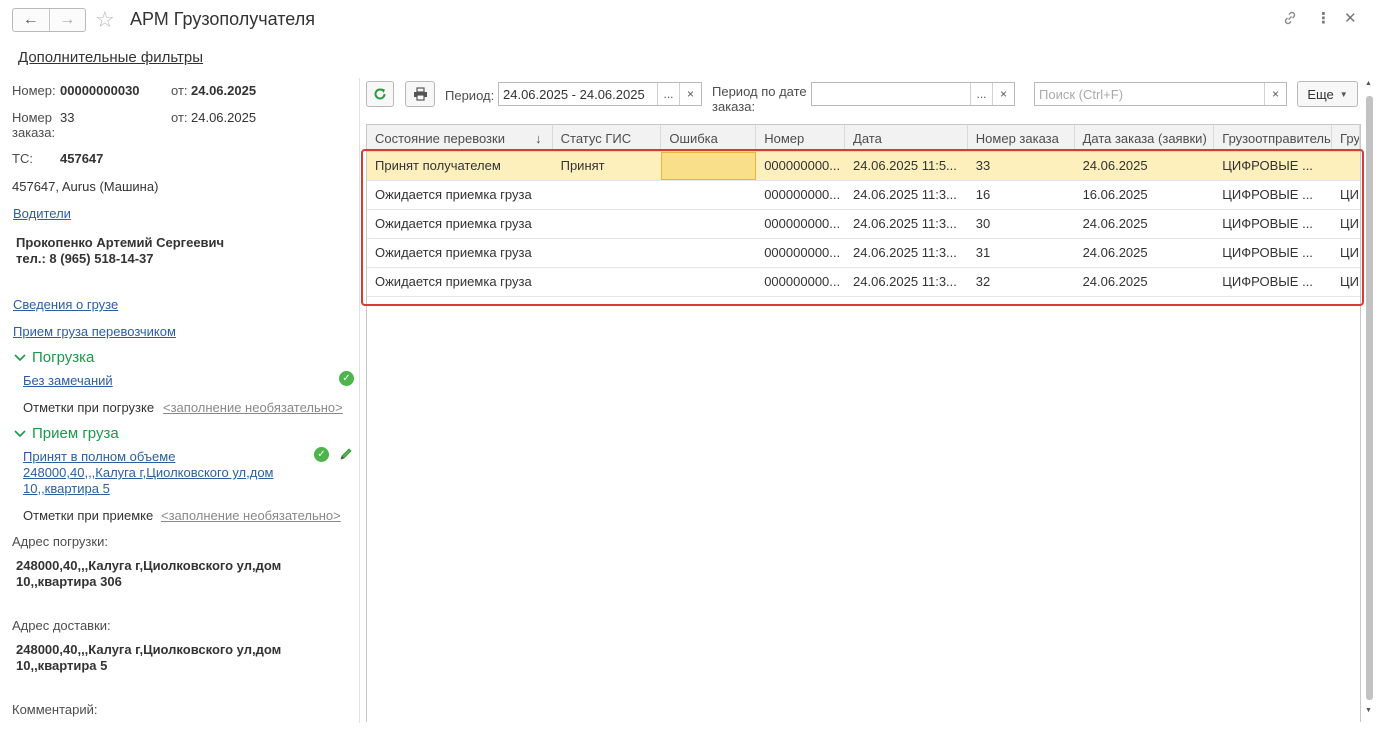  Describe the element at coordinates (179, 90) in the screenshot. I see `date-label: от:` at that location.